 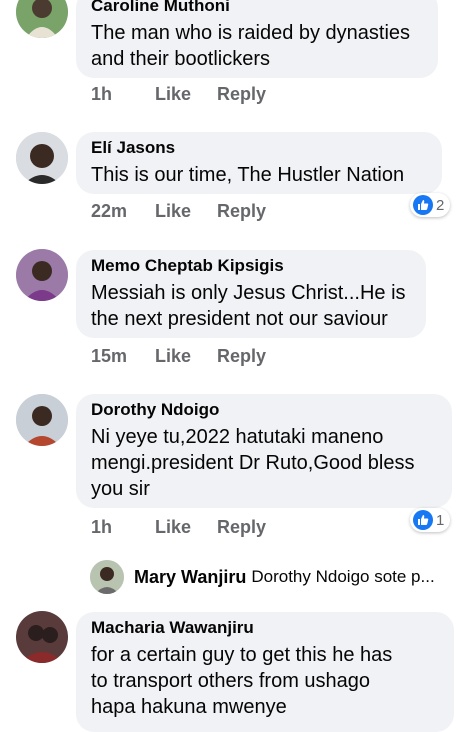 I want to click on reply-author-name: Mary Wanjiru, so click(x=190, y=577).